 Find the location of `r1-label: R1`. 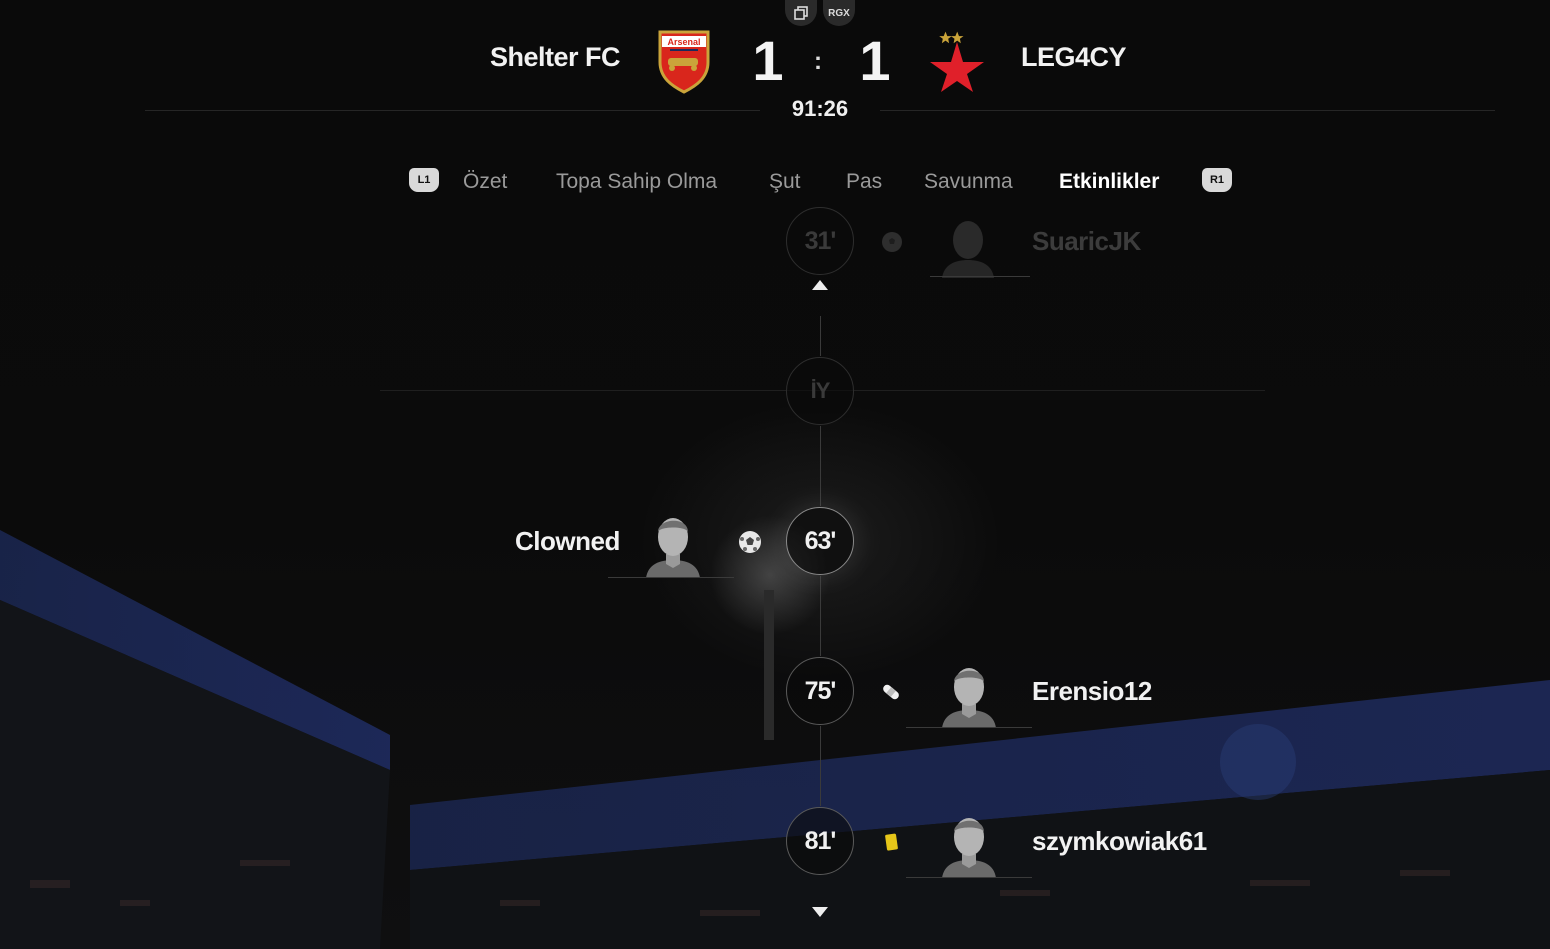

r1-label: R1 is located at coordinates (1217, 180).